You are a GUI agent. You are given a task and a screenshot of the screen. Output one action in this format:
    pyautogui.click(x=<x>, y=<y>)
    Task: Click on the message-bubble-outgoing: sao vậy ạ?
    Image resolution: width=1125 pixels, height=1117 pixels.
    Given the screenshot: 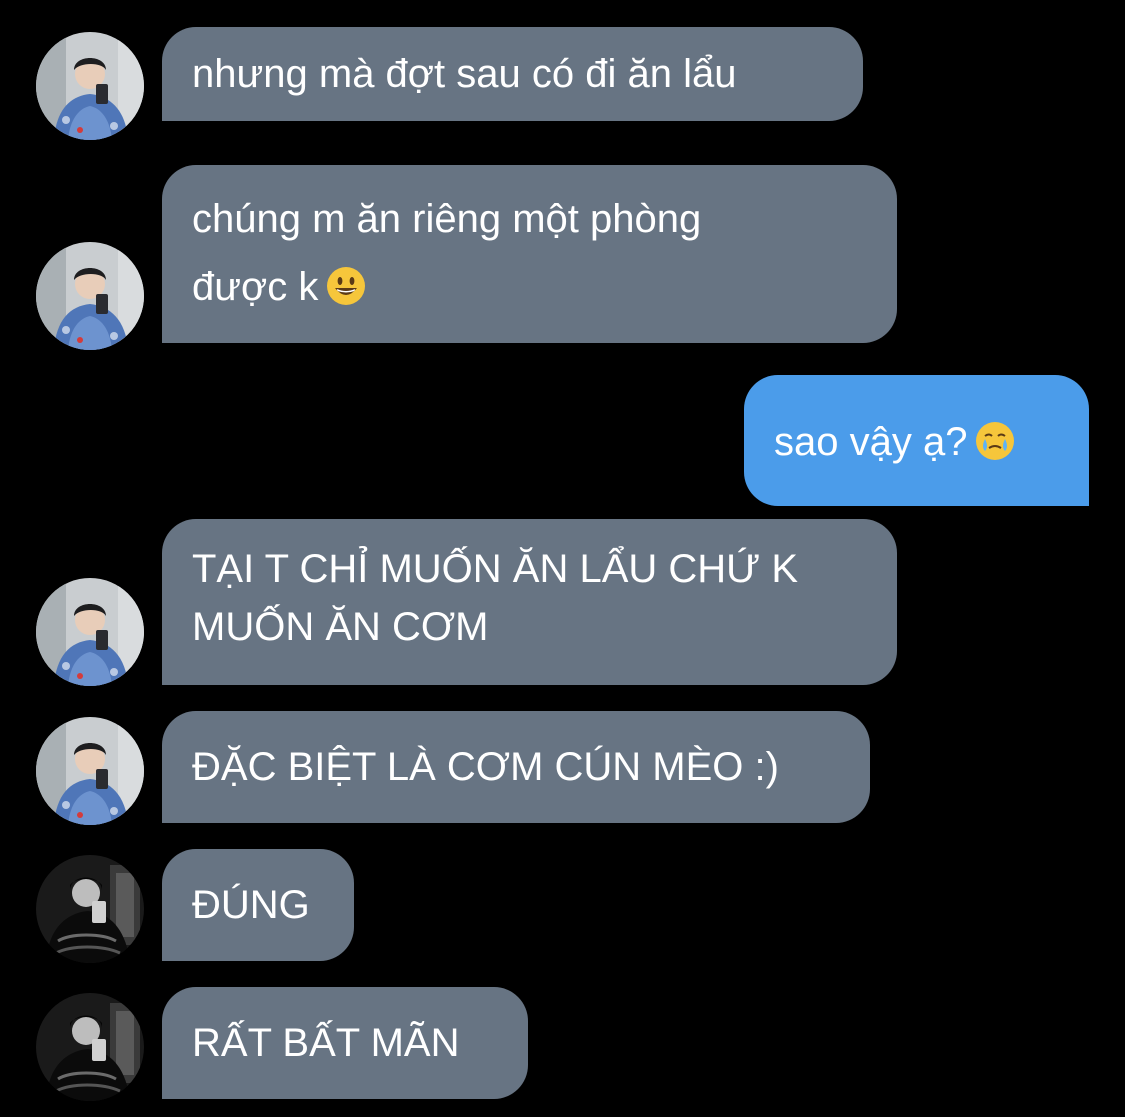 What is the action you would take?
    pyautogui.click(x=916, y=440)
    